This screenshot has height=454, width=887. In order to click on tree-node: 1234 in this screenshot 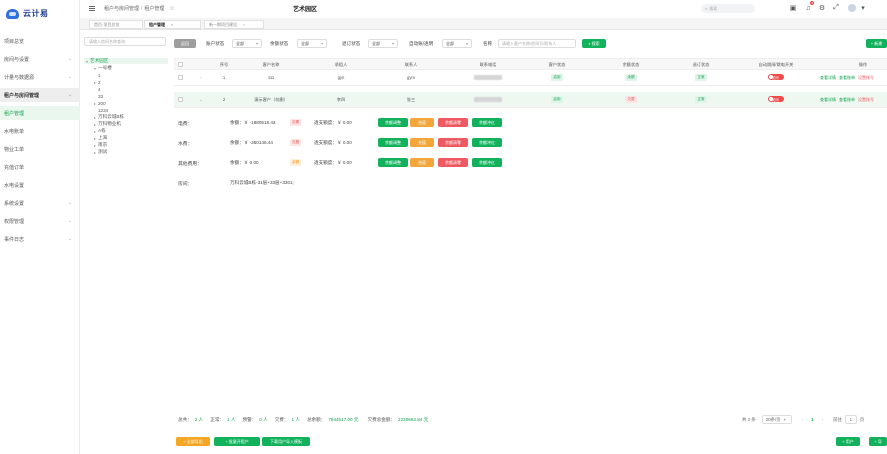, I will do `click(96, 110)`.